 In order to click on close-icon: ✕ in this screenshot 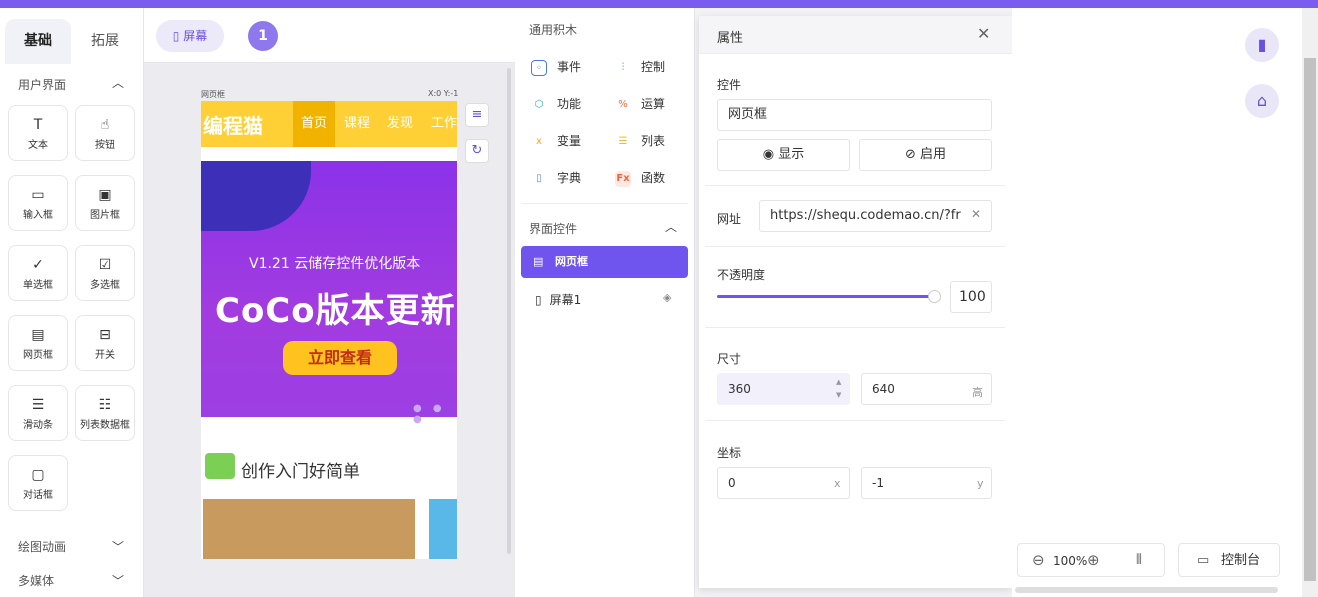, I will do `click(983, 33)`.